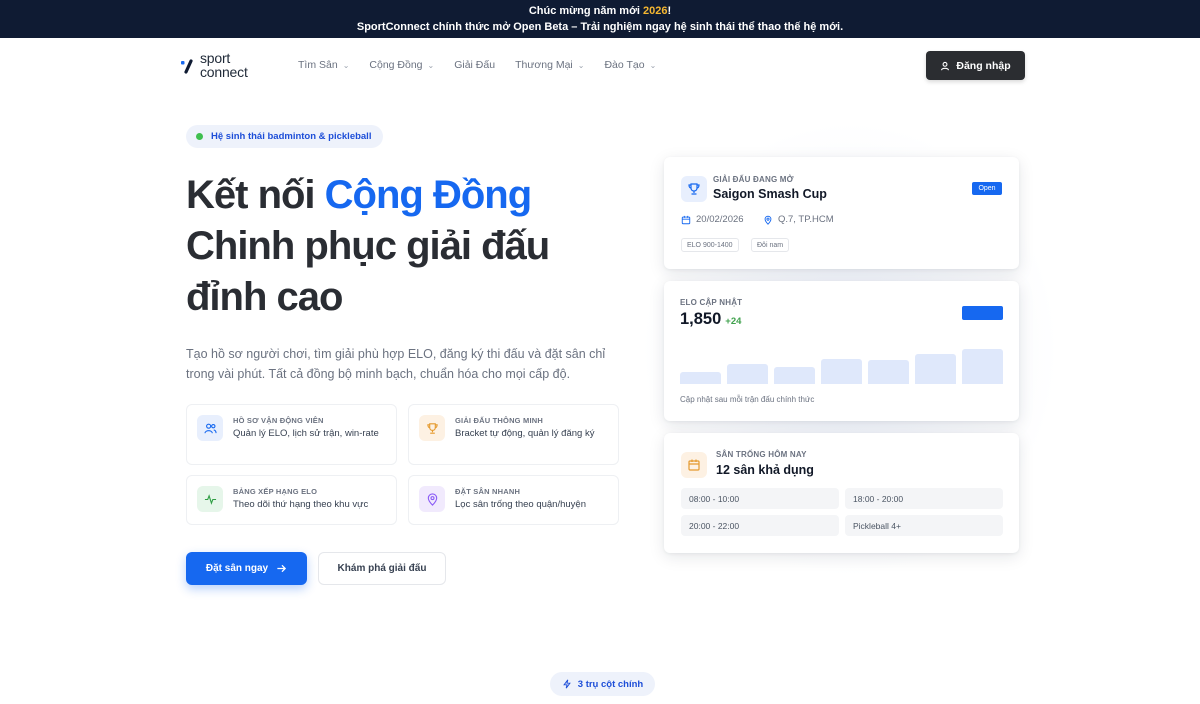 The width and height of the screenshot is (1200, 704). What do you see at coordinates (275, 491) in the screenshot?
I see `feature-title: BẢNG XẾP HẠNG ELO` at bounding box center [275, 491].